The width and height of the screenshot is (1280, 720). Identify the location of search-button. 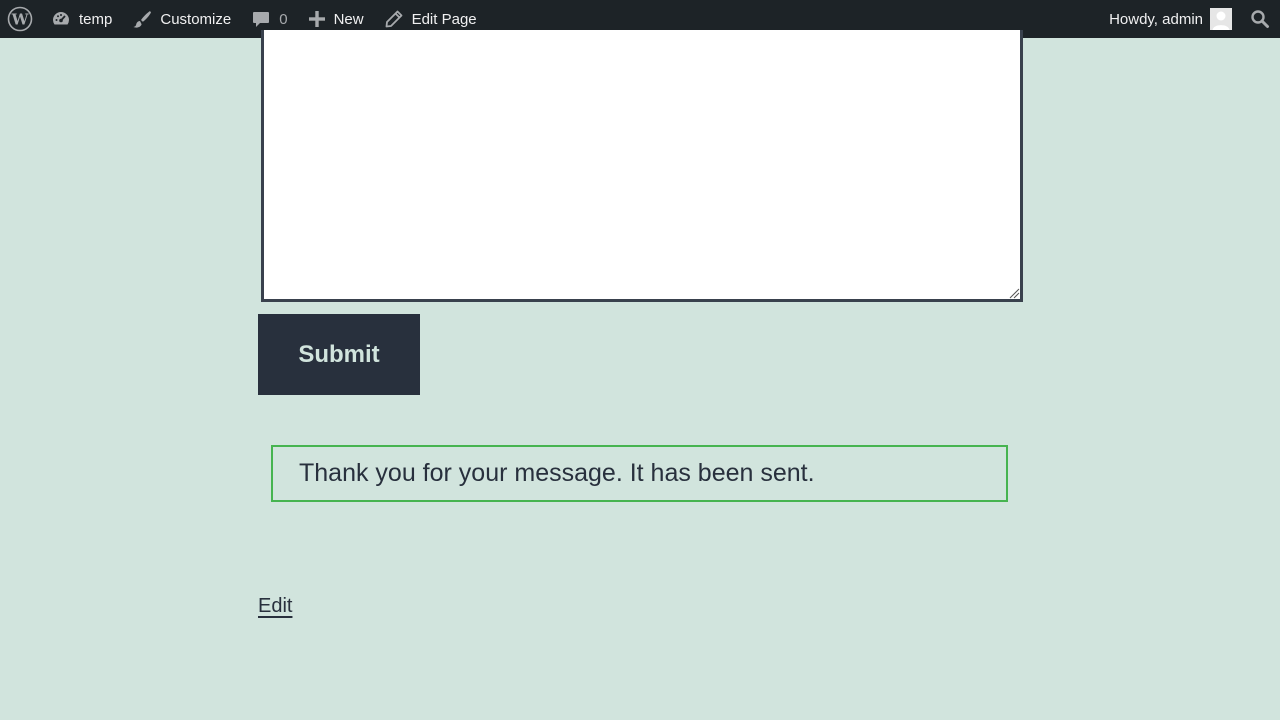
(1258, 19).